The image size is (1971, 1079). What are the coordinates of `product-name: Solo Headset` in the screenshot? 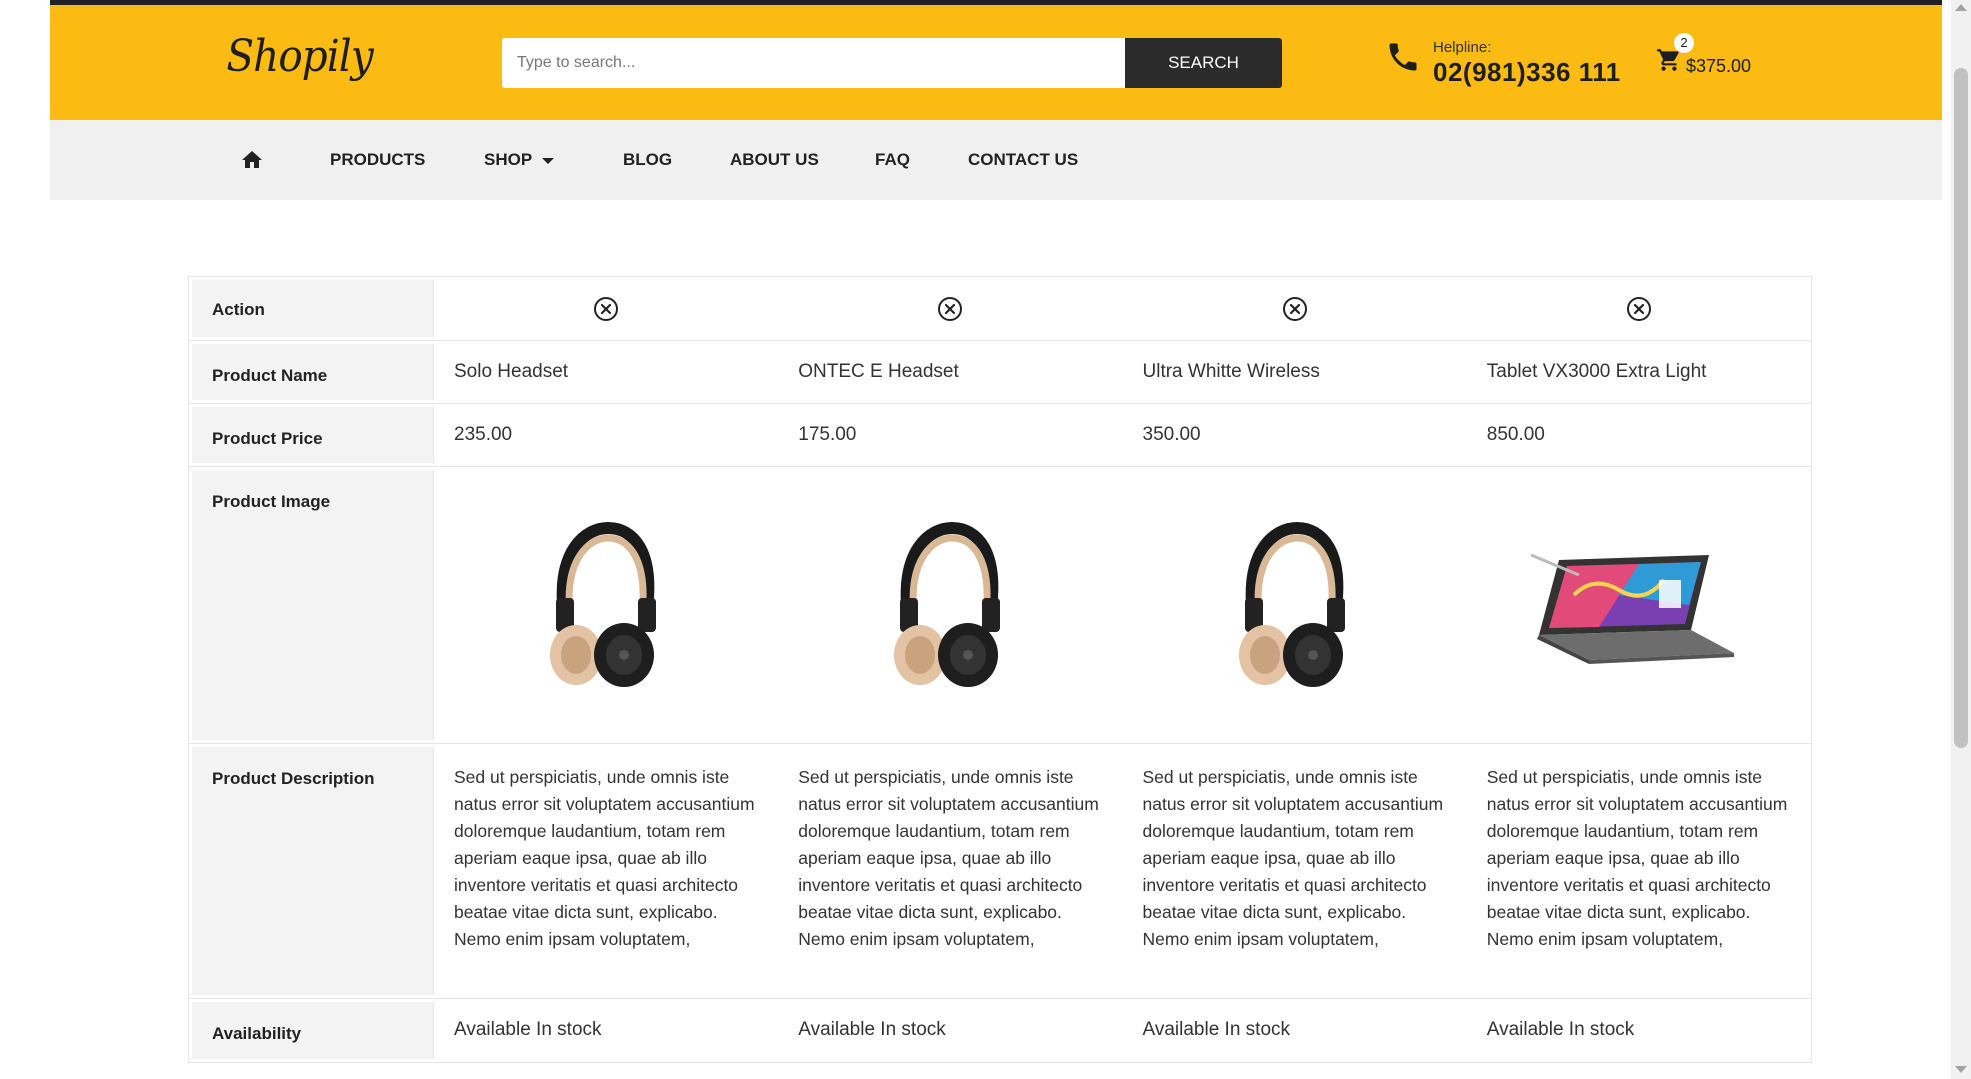 It's located at (606, 372).